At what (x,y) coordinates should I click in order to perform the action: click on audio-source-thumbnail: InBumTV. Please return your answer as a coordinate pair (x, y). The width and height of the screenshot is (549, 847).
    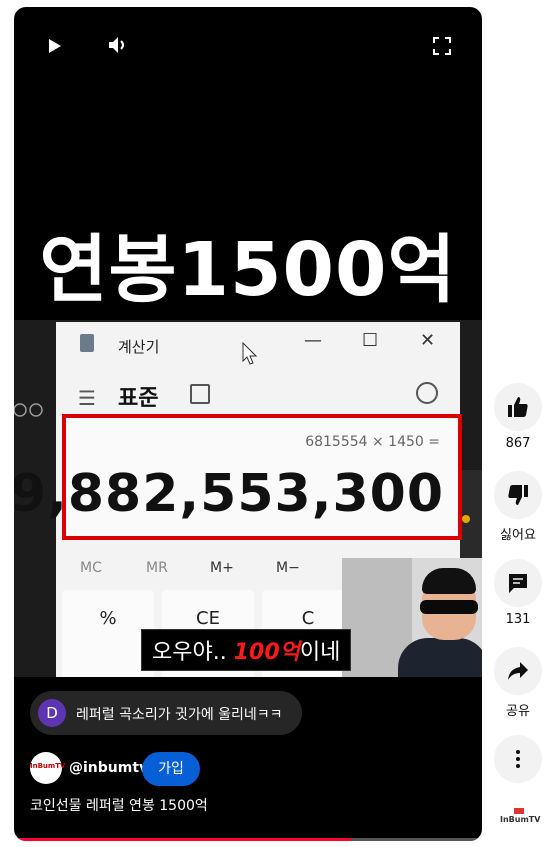
    Looking at the image, I should click on (520, 816).